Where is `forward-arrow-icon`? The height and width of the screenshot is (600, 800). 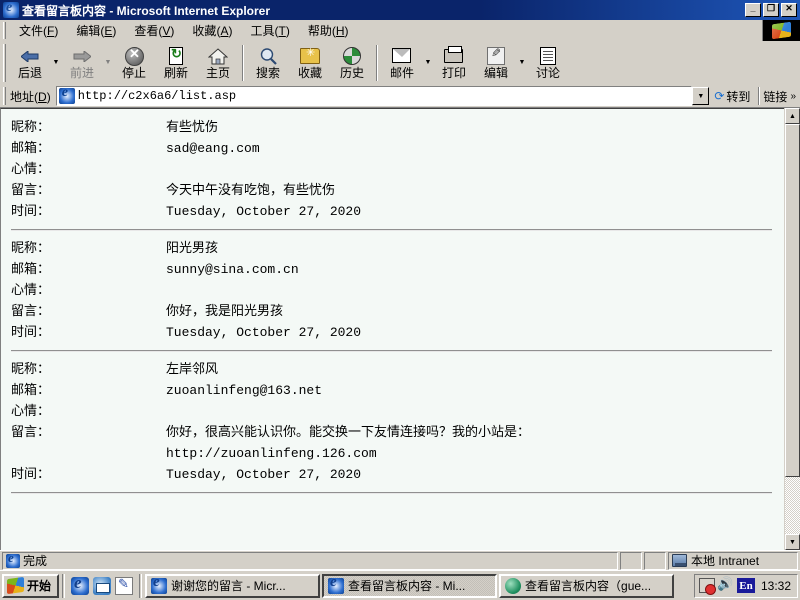 forward-arrow-icon is located at coordinates (82, 56).